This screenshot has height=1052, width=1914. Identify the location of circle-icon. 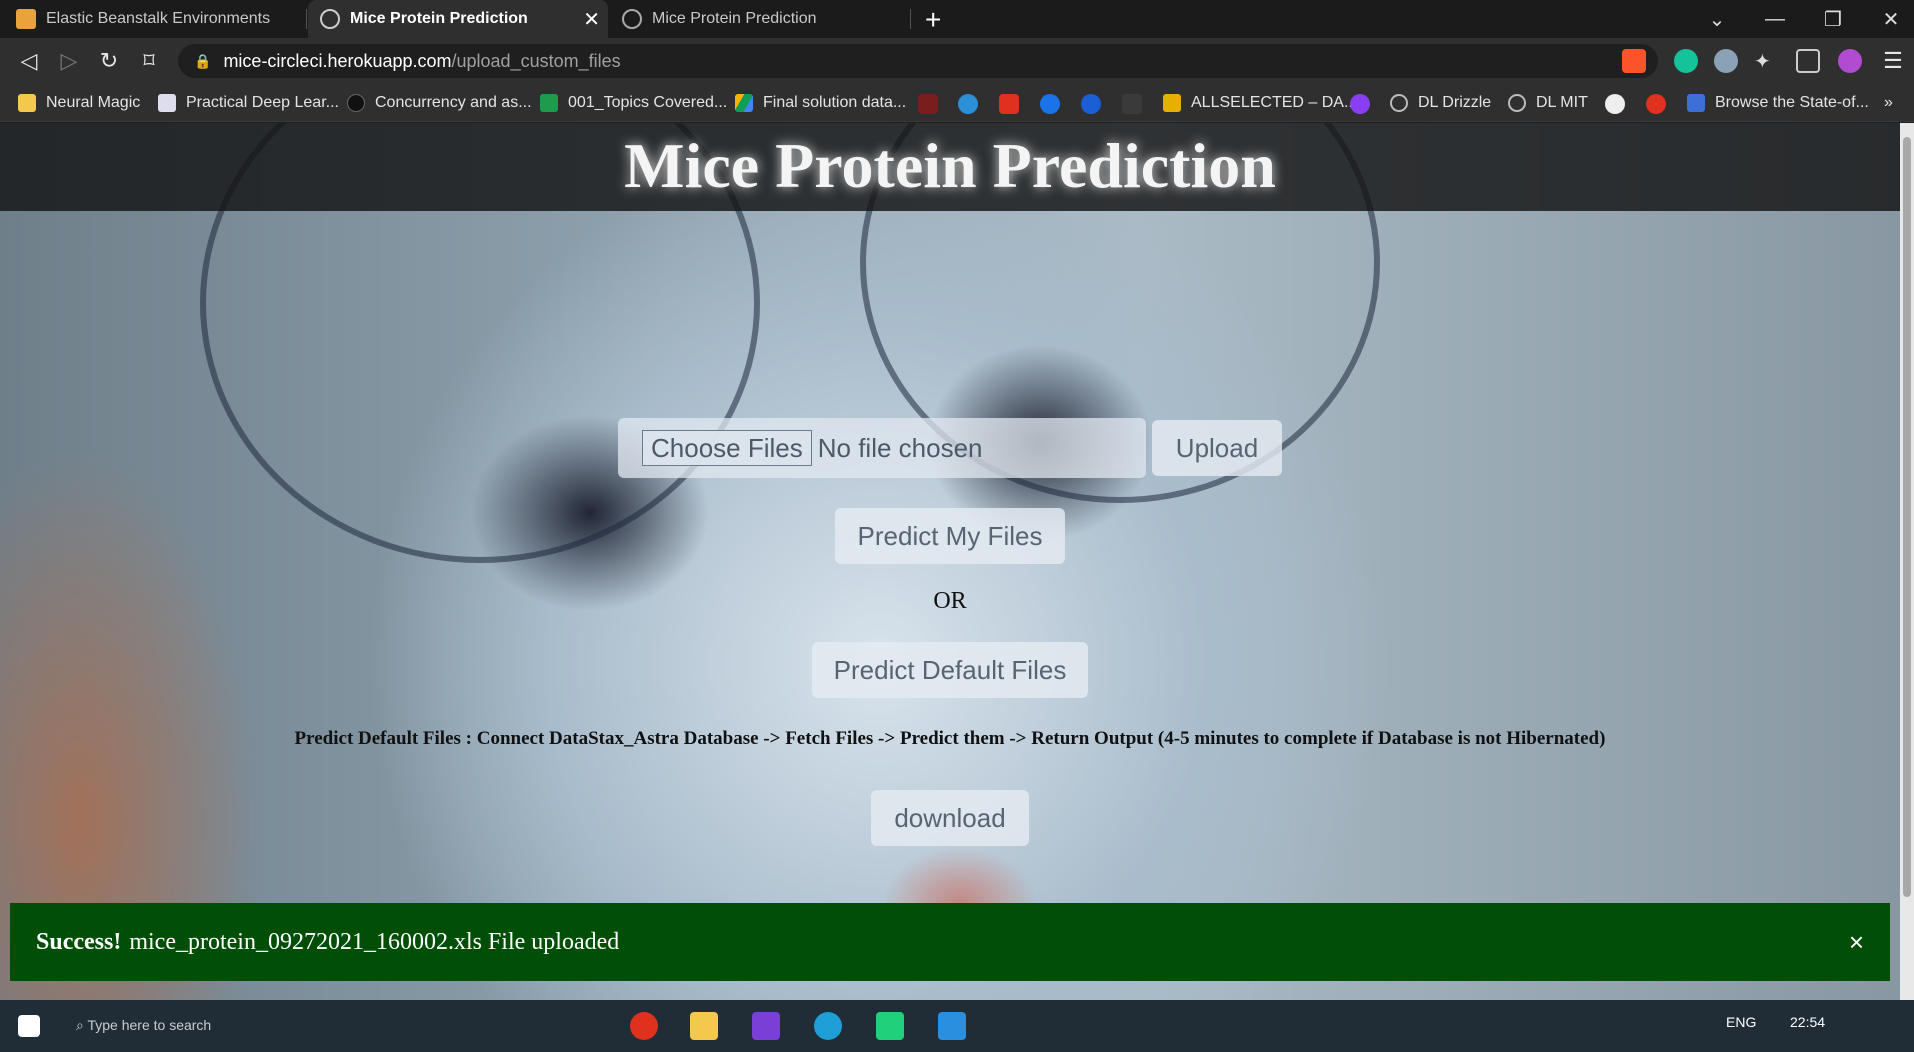
(356, 103).